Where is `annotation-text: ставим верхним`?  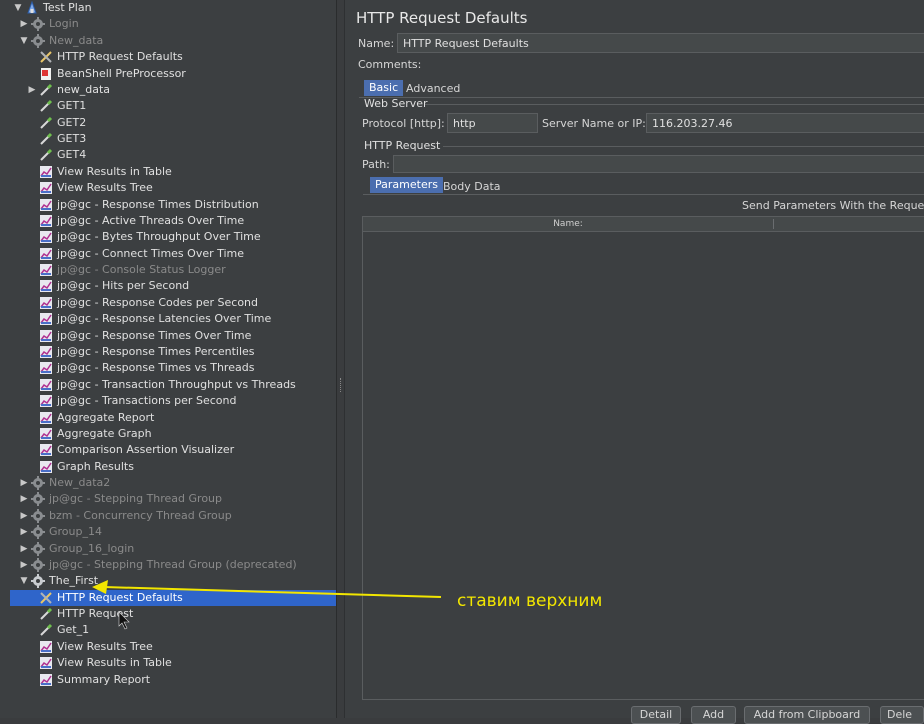 annotation-text: ставим верхним is located at coordinates (530, 601).